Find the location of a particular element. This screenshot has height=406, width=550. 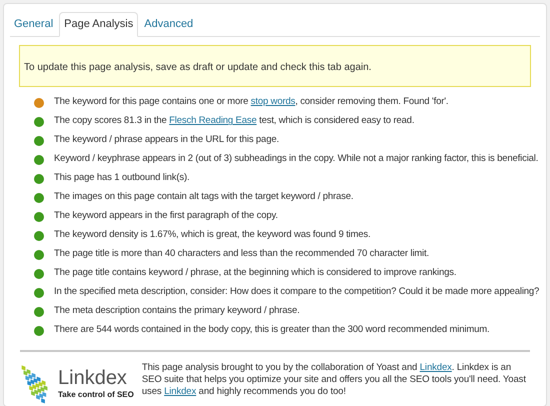

result-text: The keyword for this page contains one or more stop words, consider removing them. Found 'for'. is located at coordinates (251, 102).